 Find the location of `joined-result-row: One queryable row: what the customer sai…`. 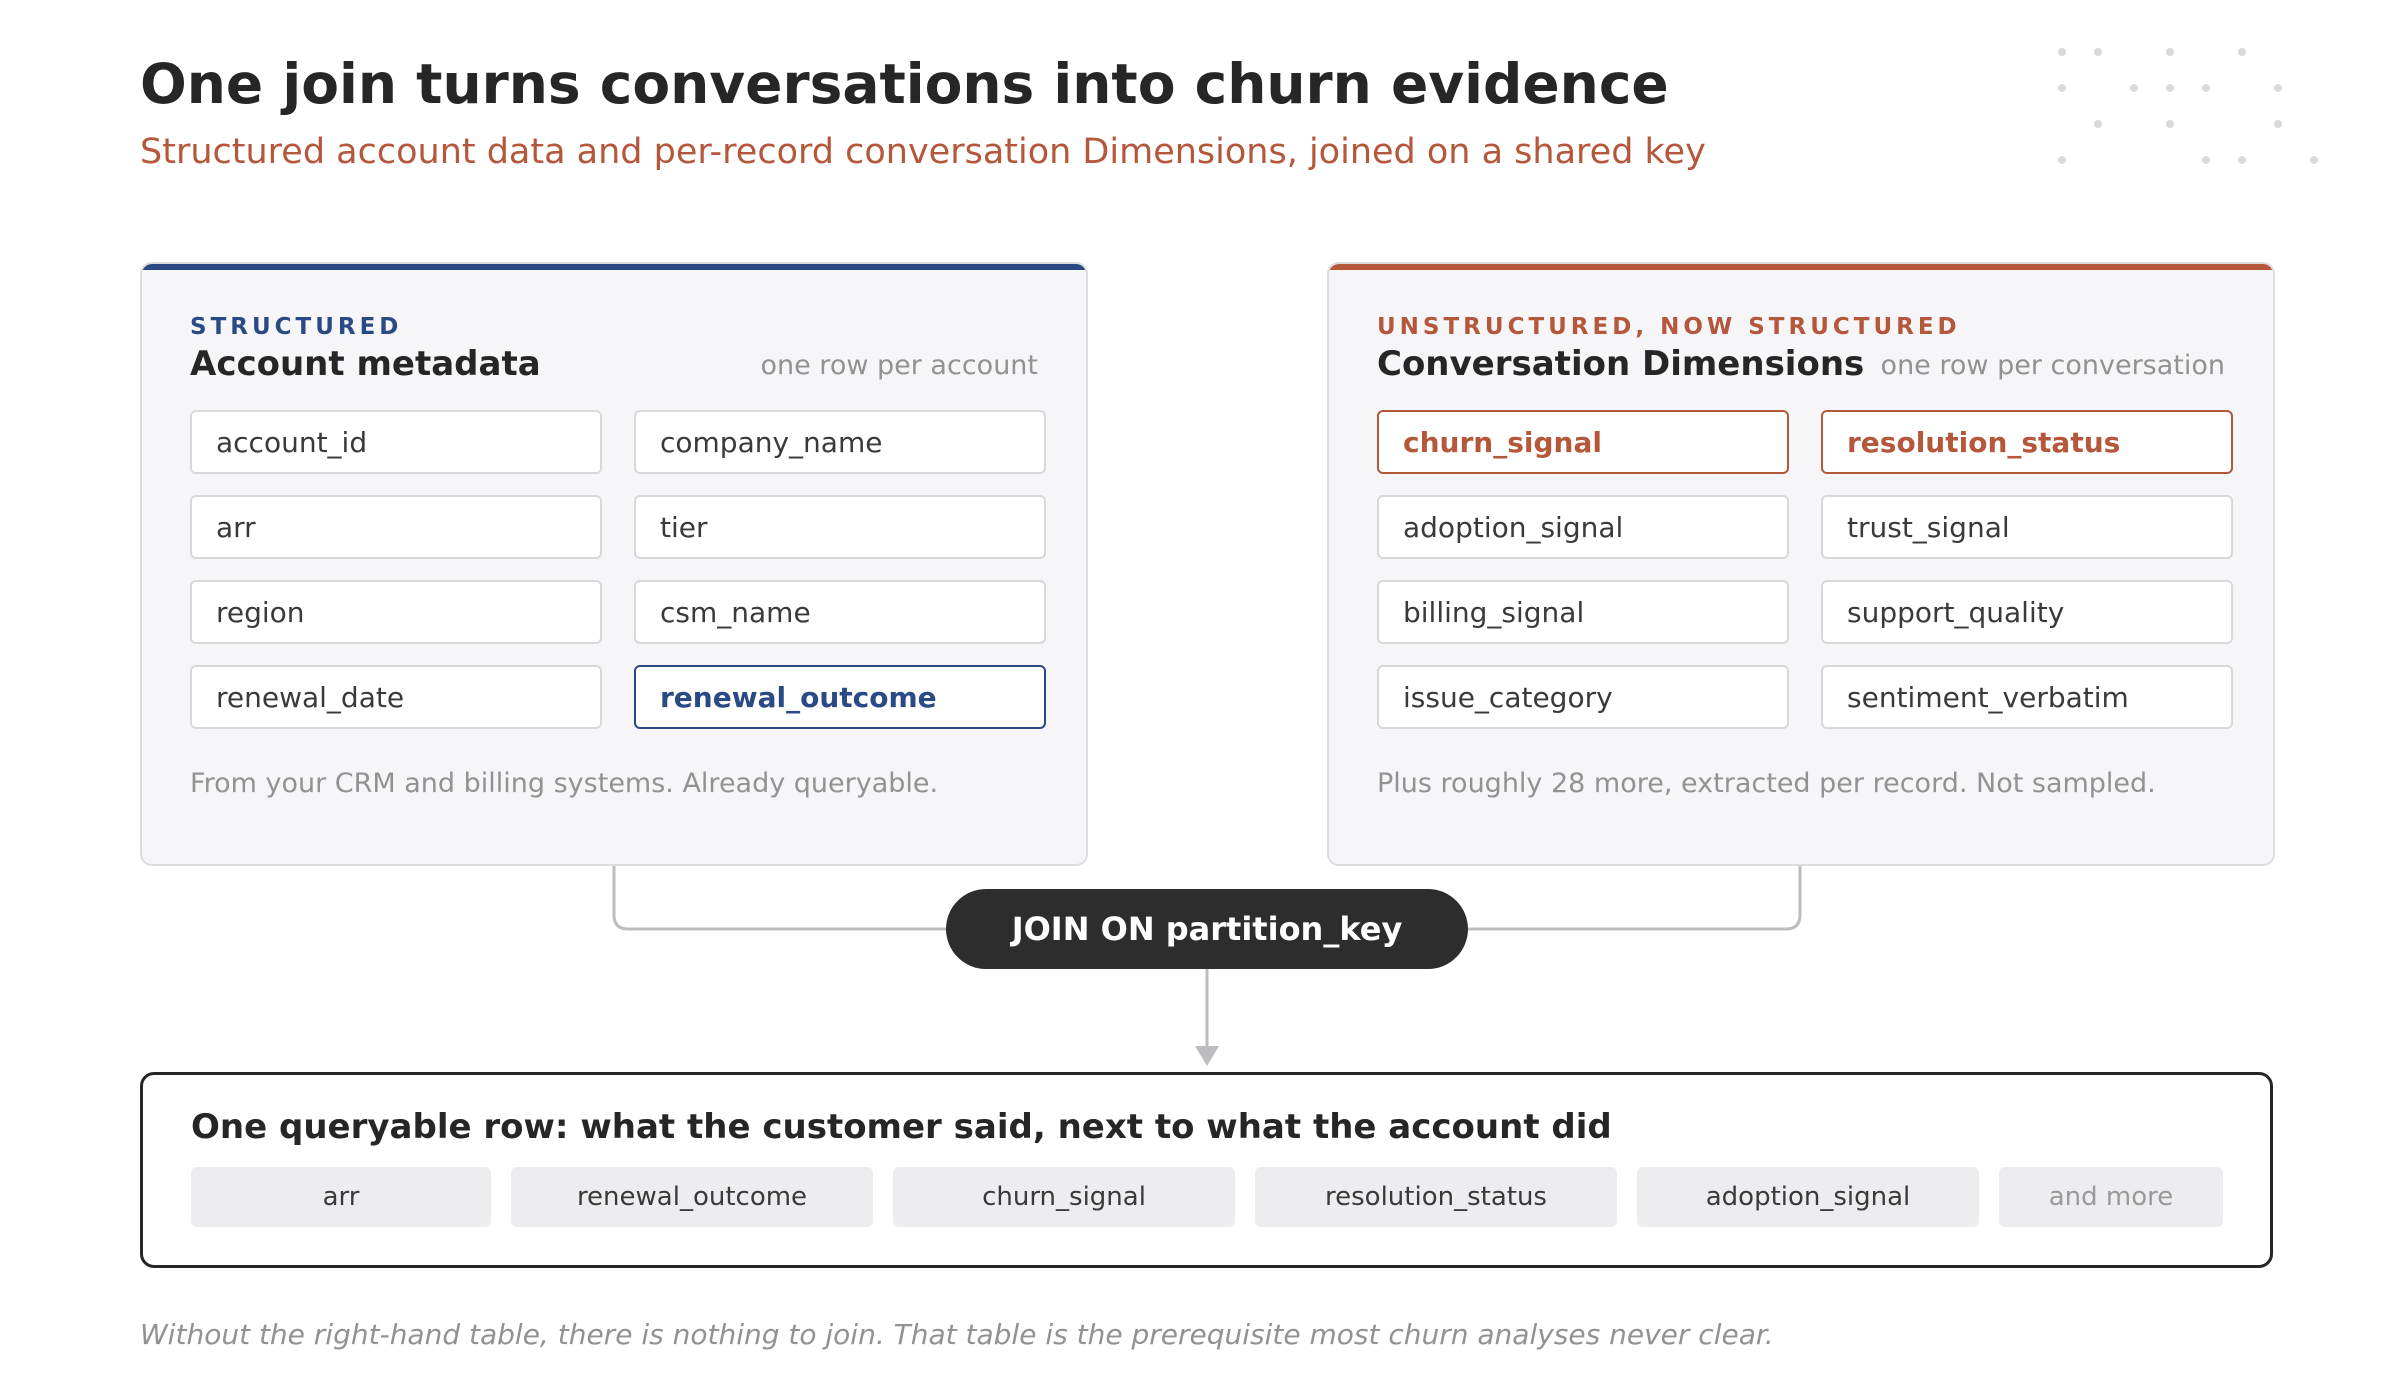

joined-result-row: One queryable row: what the customer sai… is located at coordinates (1206, 1170).